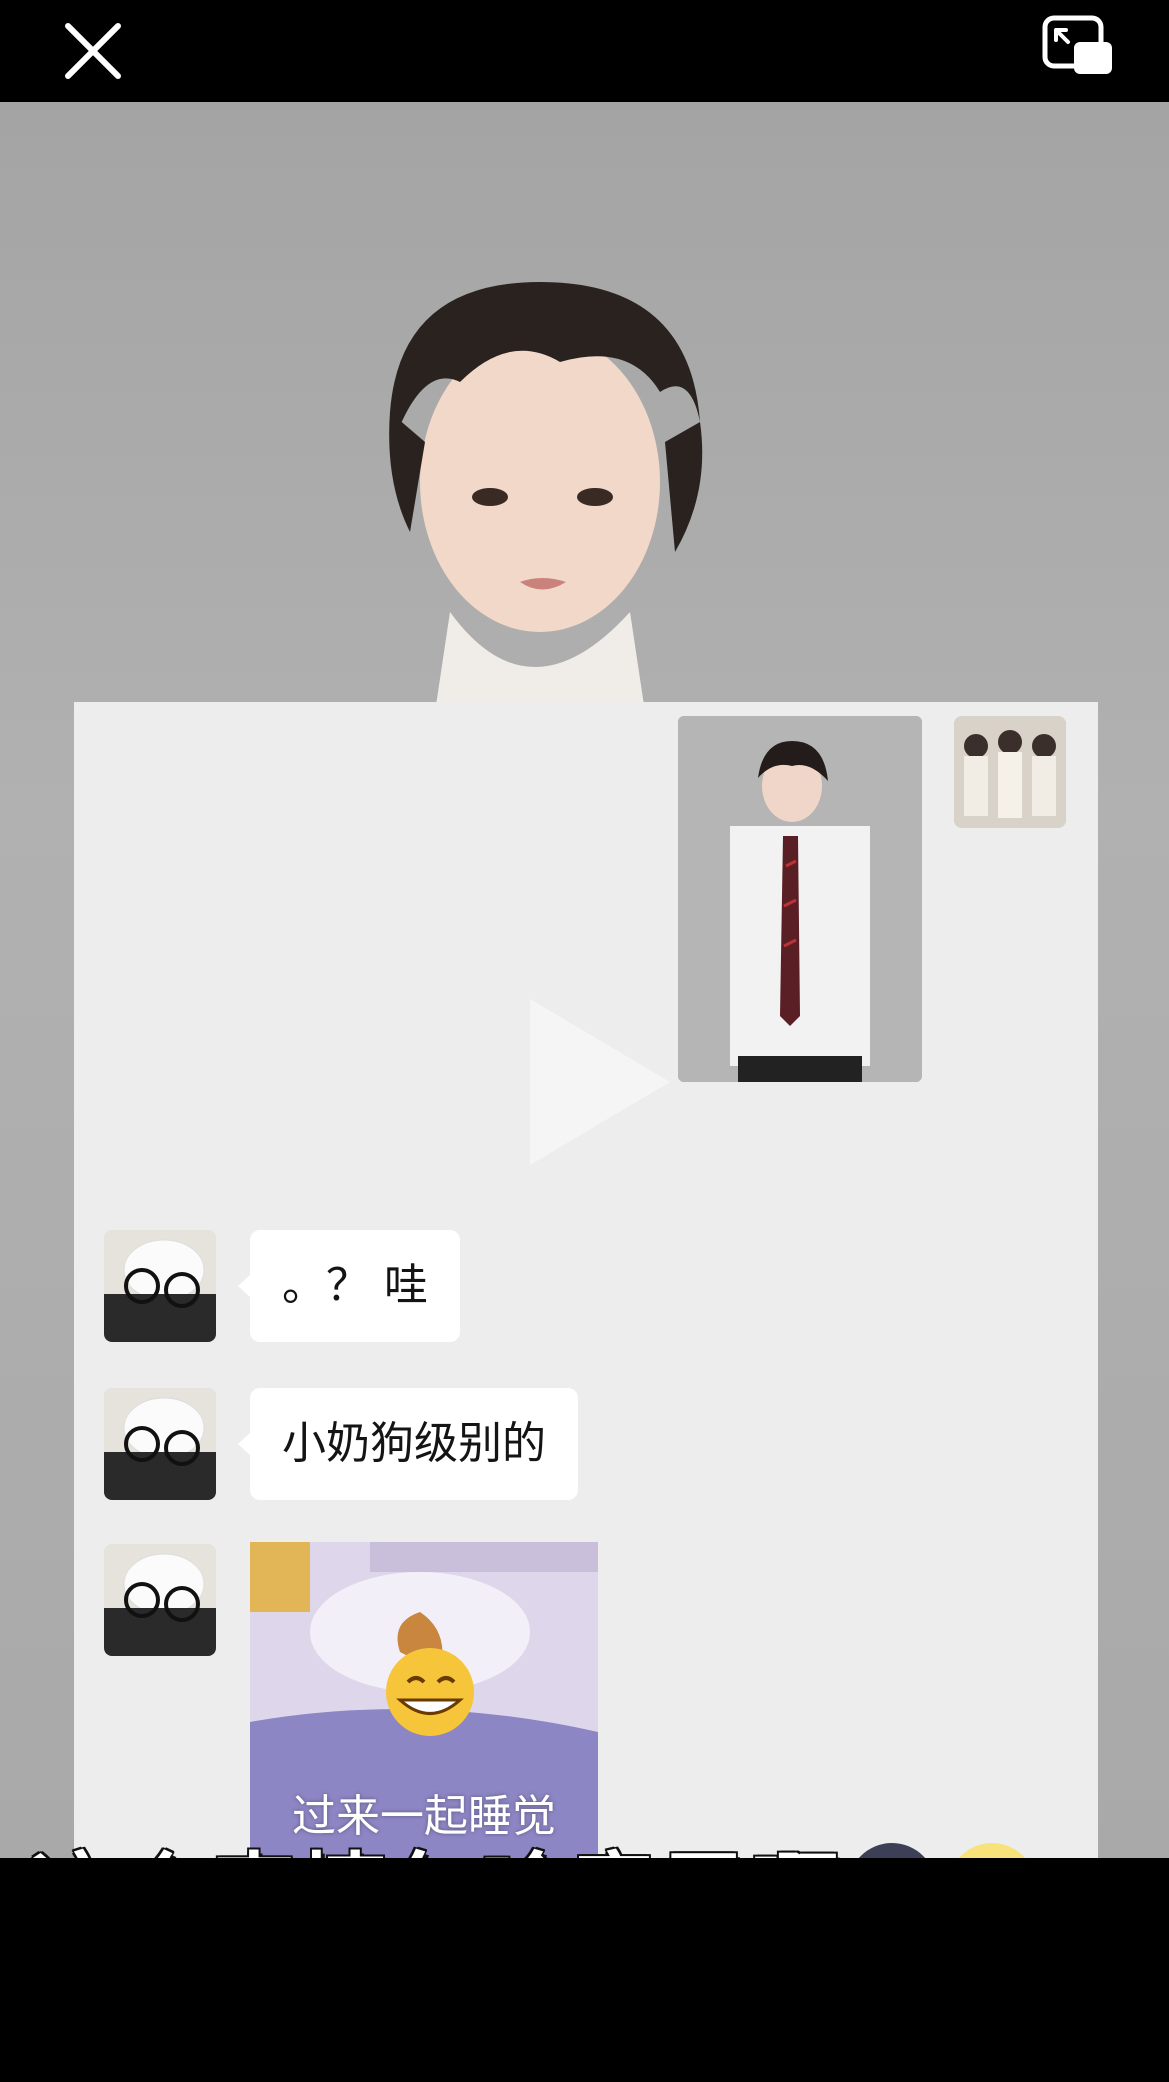 The width and height of the screenshot is (1169, 2082). I want to click on video-subtitle: 这个表情包啥意思啊, so click(584, 1845).